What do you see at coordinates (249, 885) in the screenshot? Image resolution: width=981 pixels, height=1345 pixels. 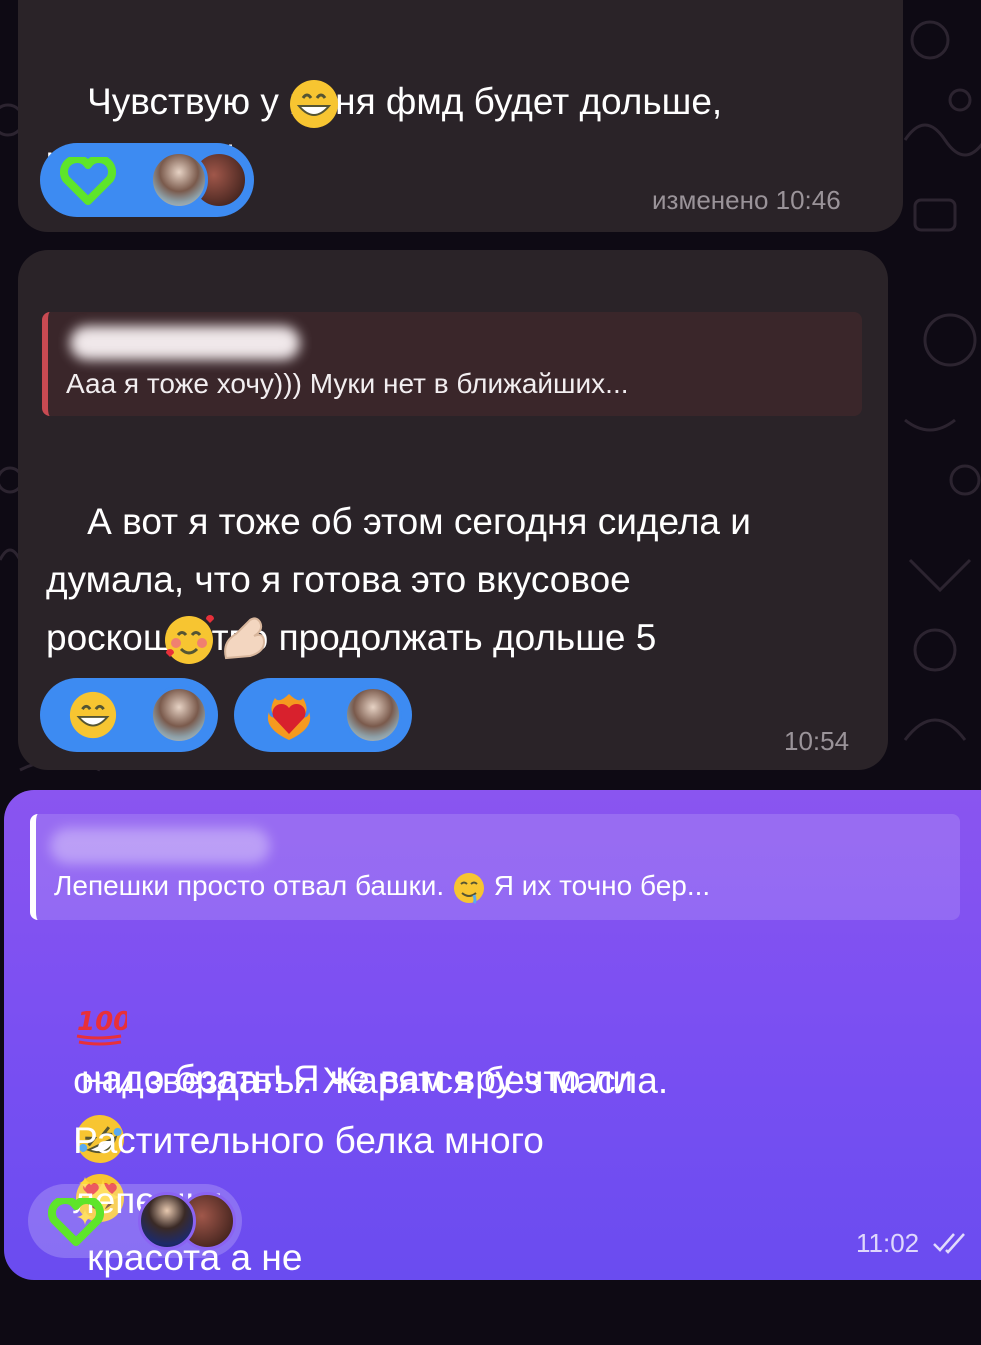 I see `reply-text-2a: Лепешки просто отвал башки.` at bounding box center [249, 885].